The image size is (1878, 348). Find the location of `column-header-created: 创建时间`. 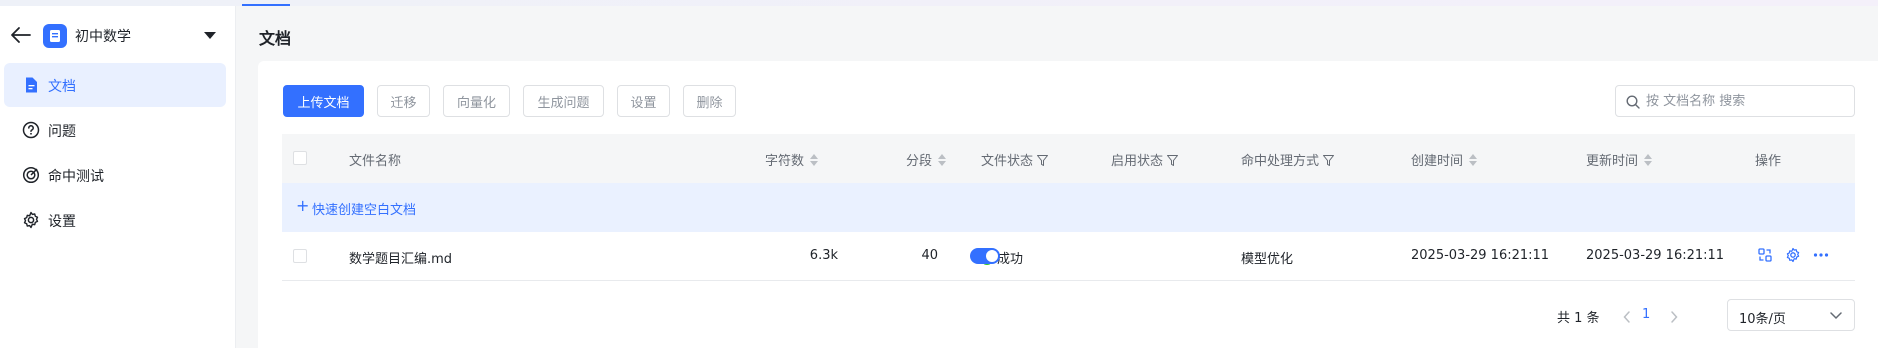

column-header-created: 创建时间 is located at coordinates (1444, 159).